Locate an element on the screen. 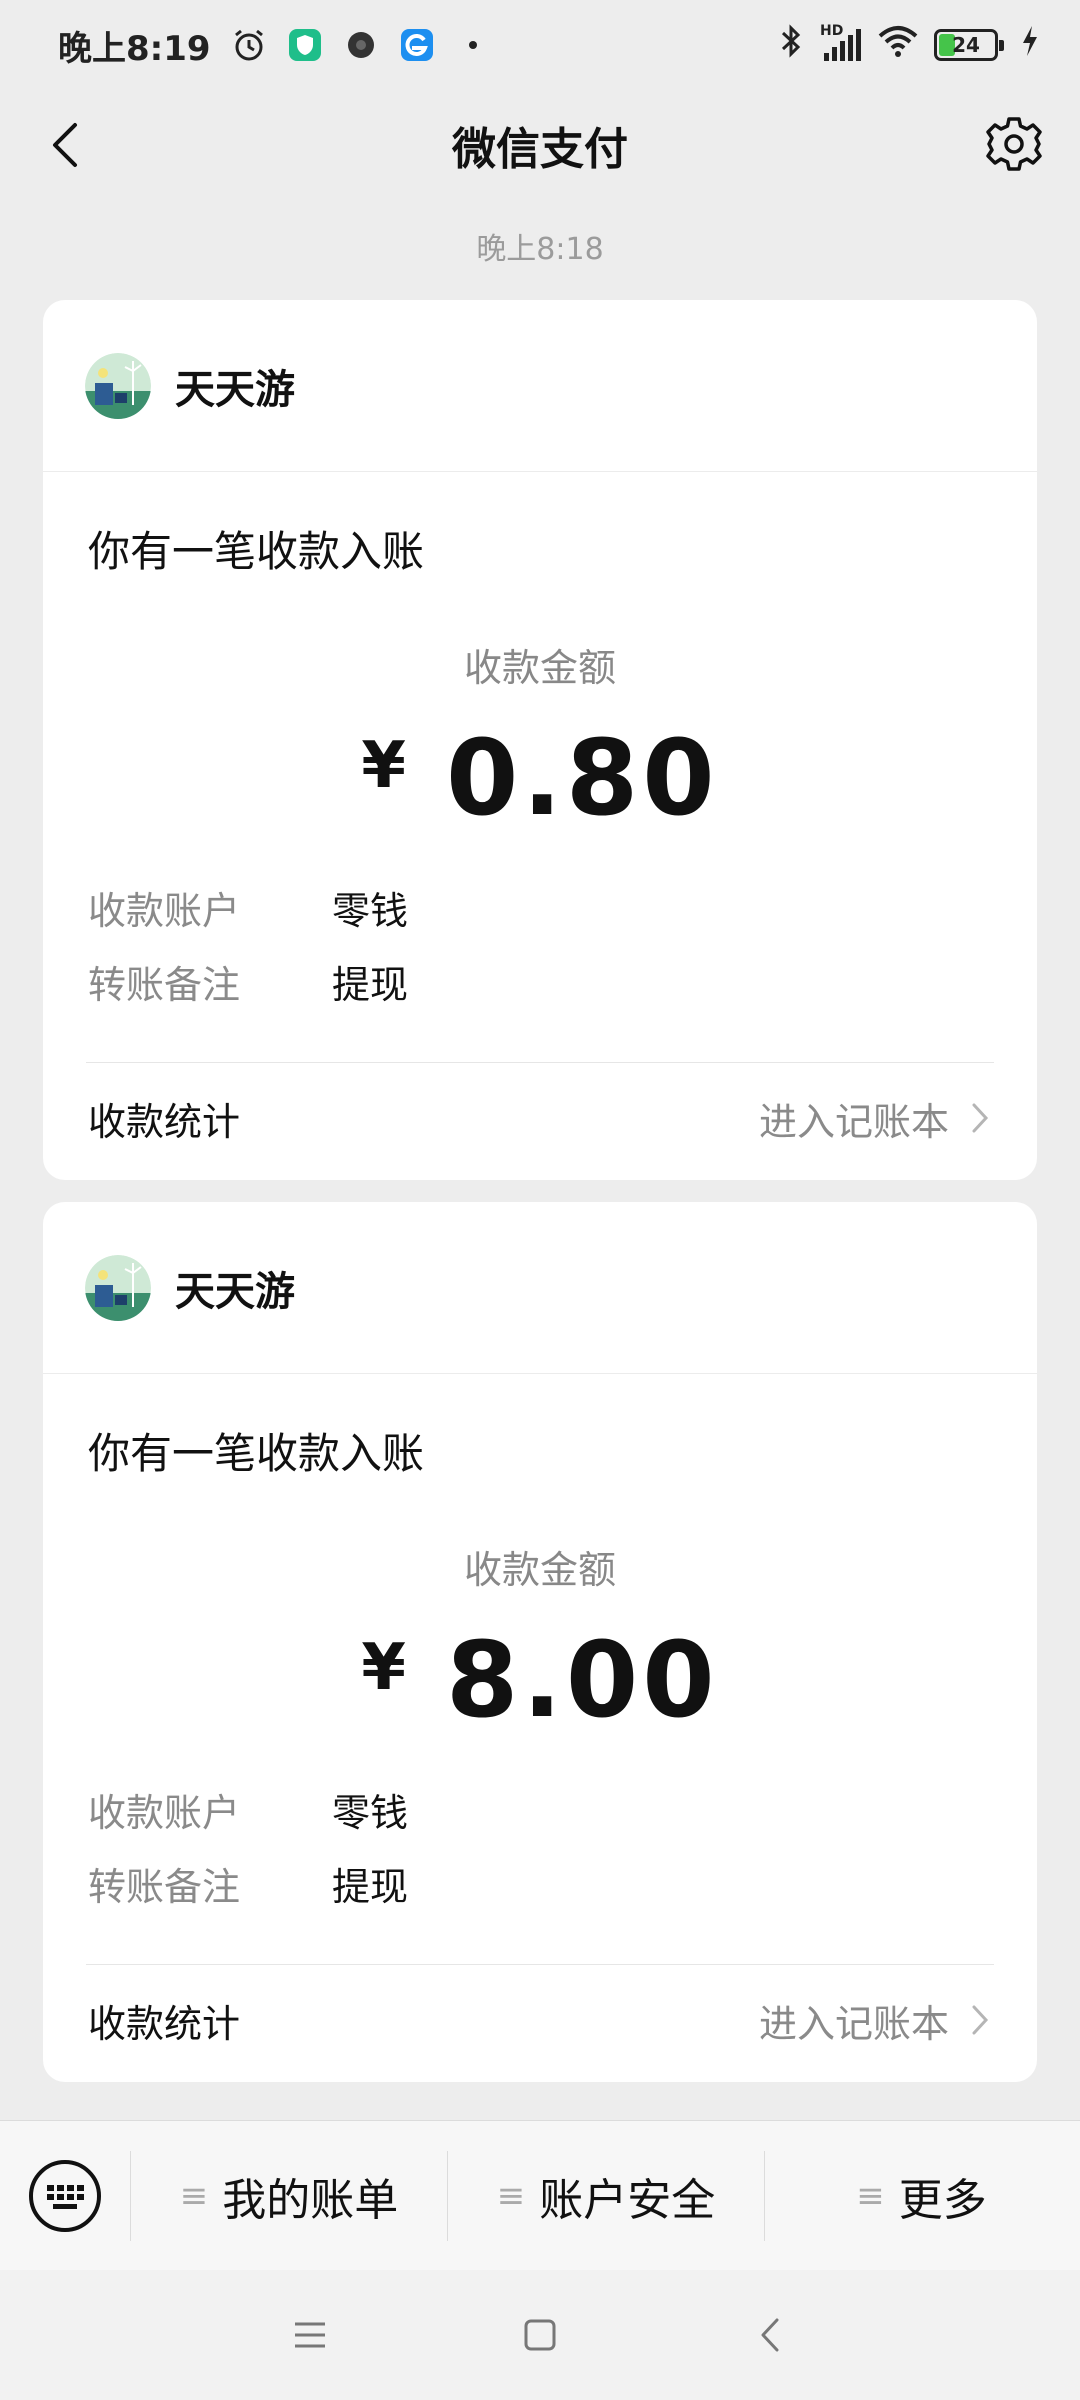 This screenshot has height=2400, width=1080. bottom-menu-bar: ≡ 我的账单 ≡ 账户安全 ≡ 更多 is located at coordinates (540, 2195).